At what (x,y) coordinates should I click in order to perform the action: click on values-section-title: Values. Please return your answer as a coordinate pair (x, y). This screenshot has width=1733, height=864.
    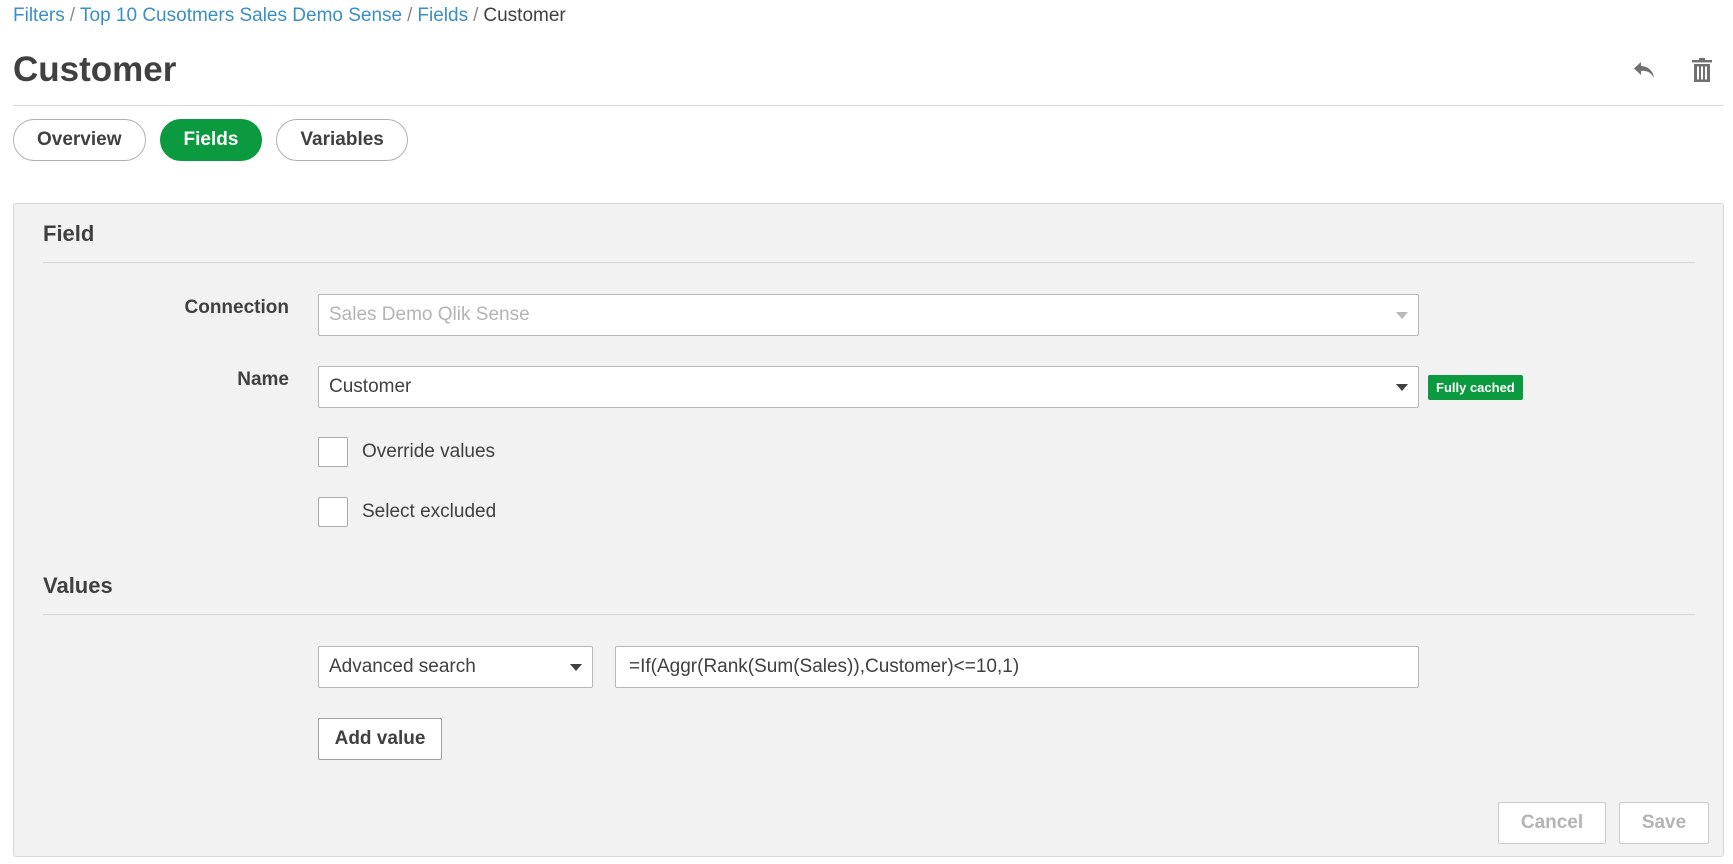
    Looking at the image, I should click on (78, 585).